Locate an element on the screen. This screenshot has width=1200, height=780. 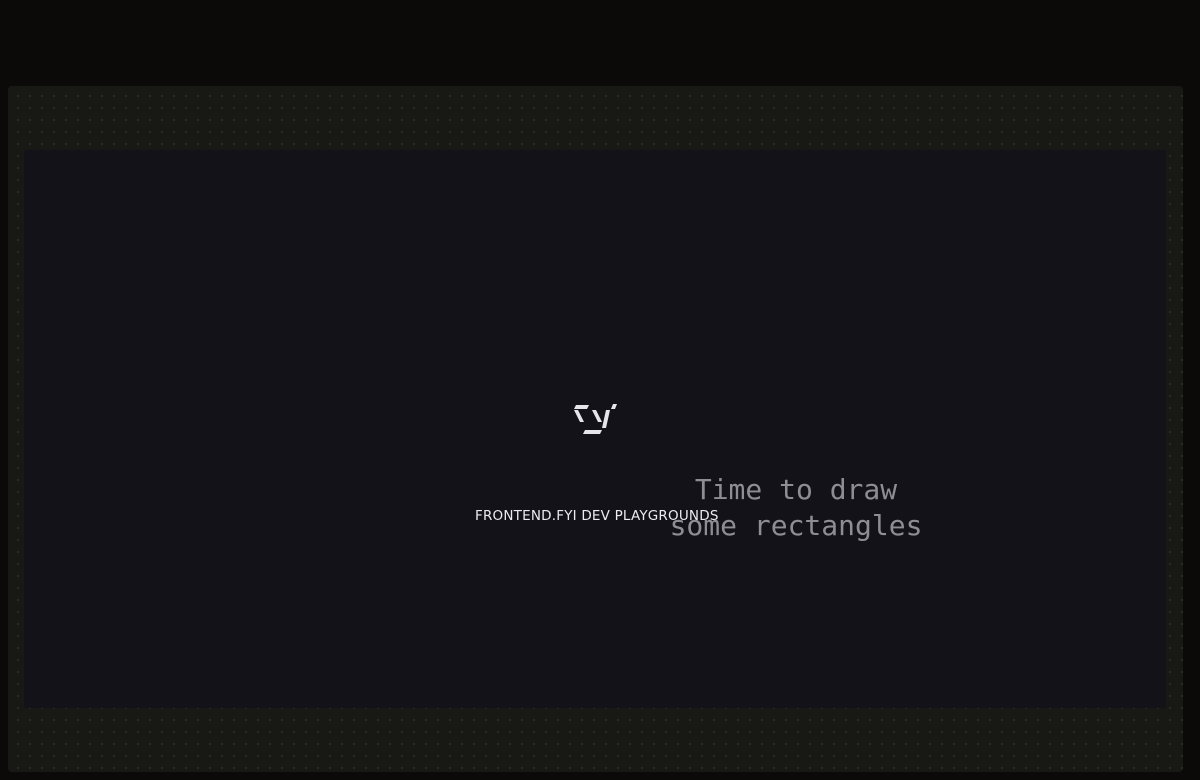
headline-line-2: some rectangles is located at coordinates (796, 525).